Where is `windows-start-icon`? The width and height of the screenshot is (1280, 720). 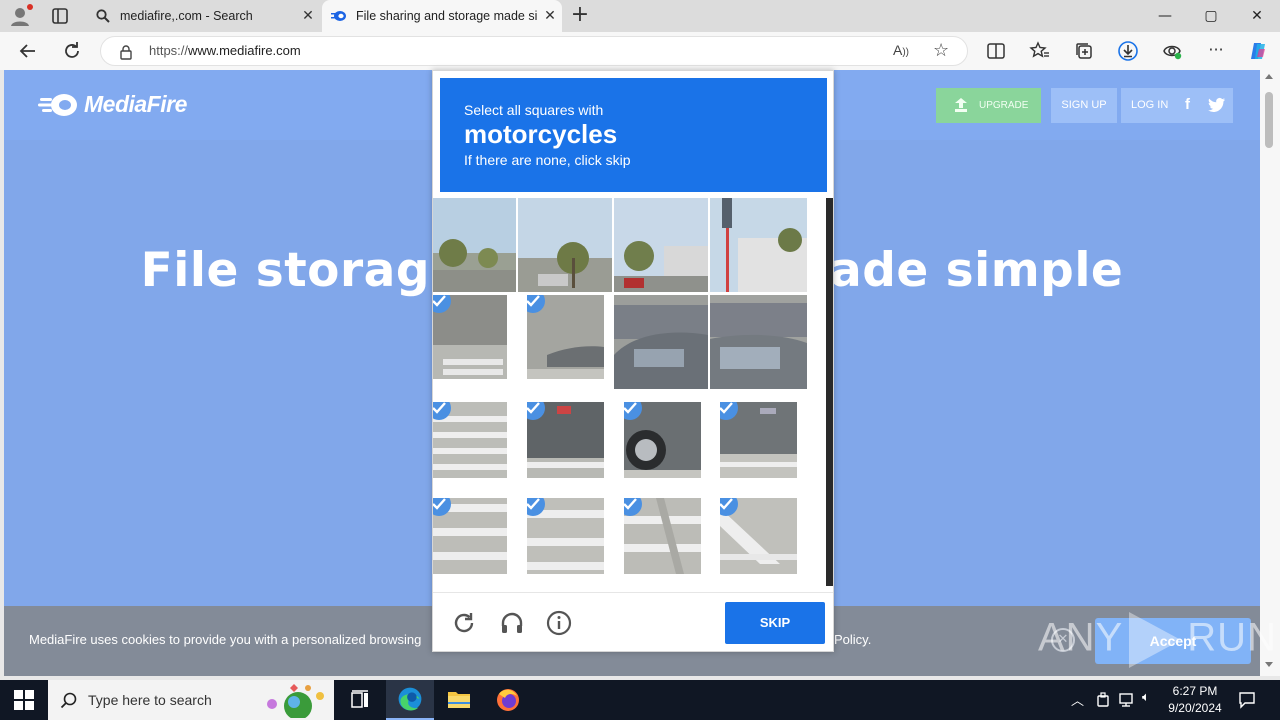 windows-start-icon is located at coordinates (24, 700).